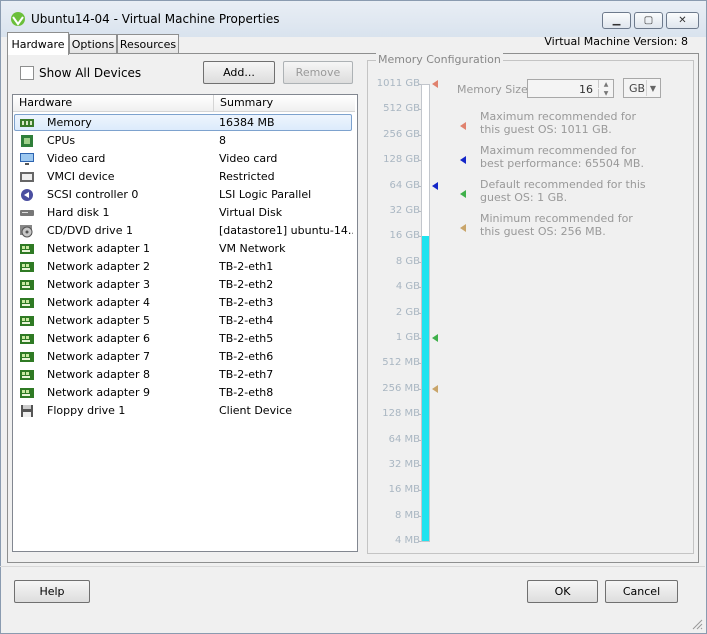  Describe the element at coordinates (184, 393) in the screenshot. I see `hardware-row: Network adapter 9 TB-2-eth8` at that location.